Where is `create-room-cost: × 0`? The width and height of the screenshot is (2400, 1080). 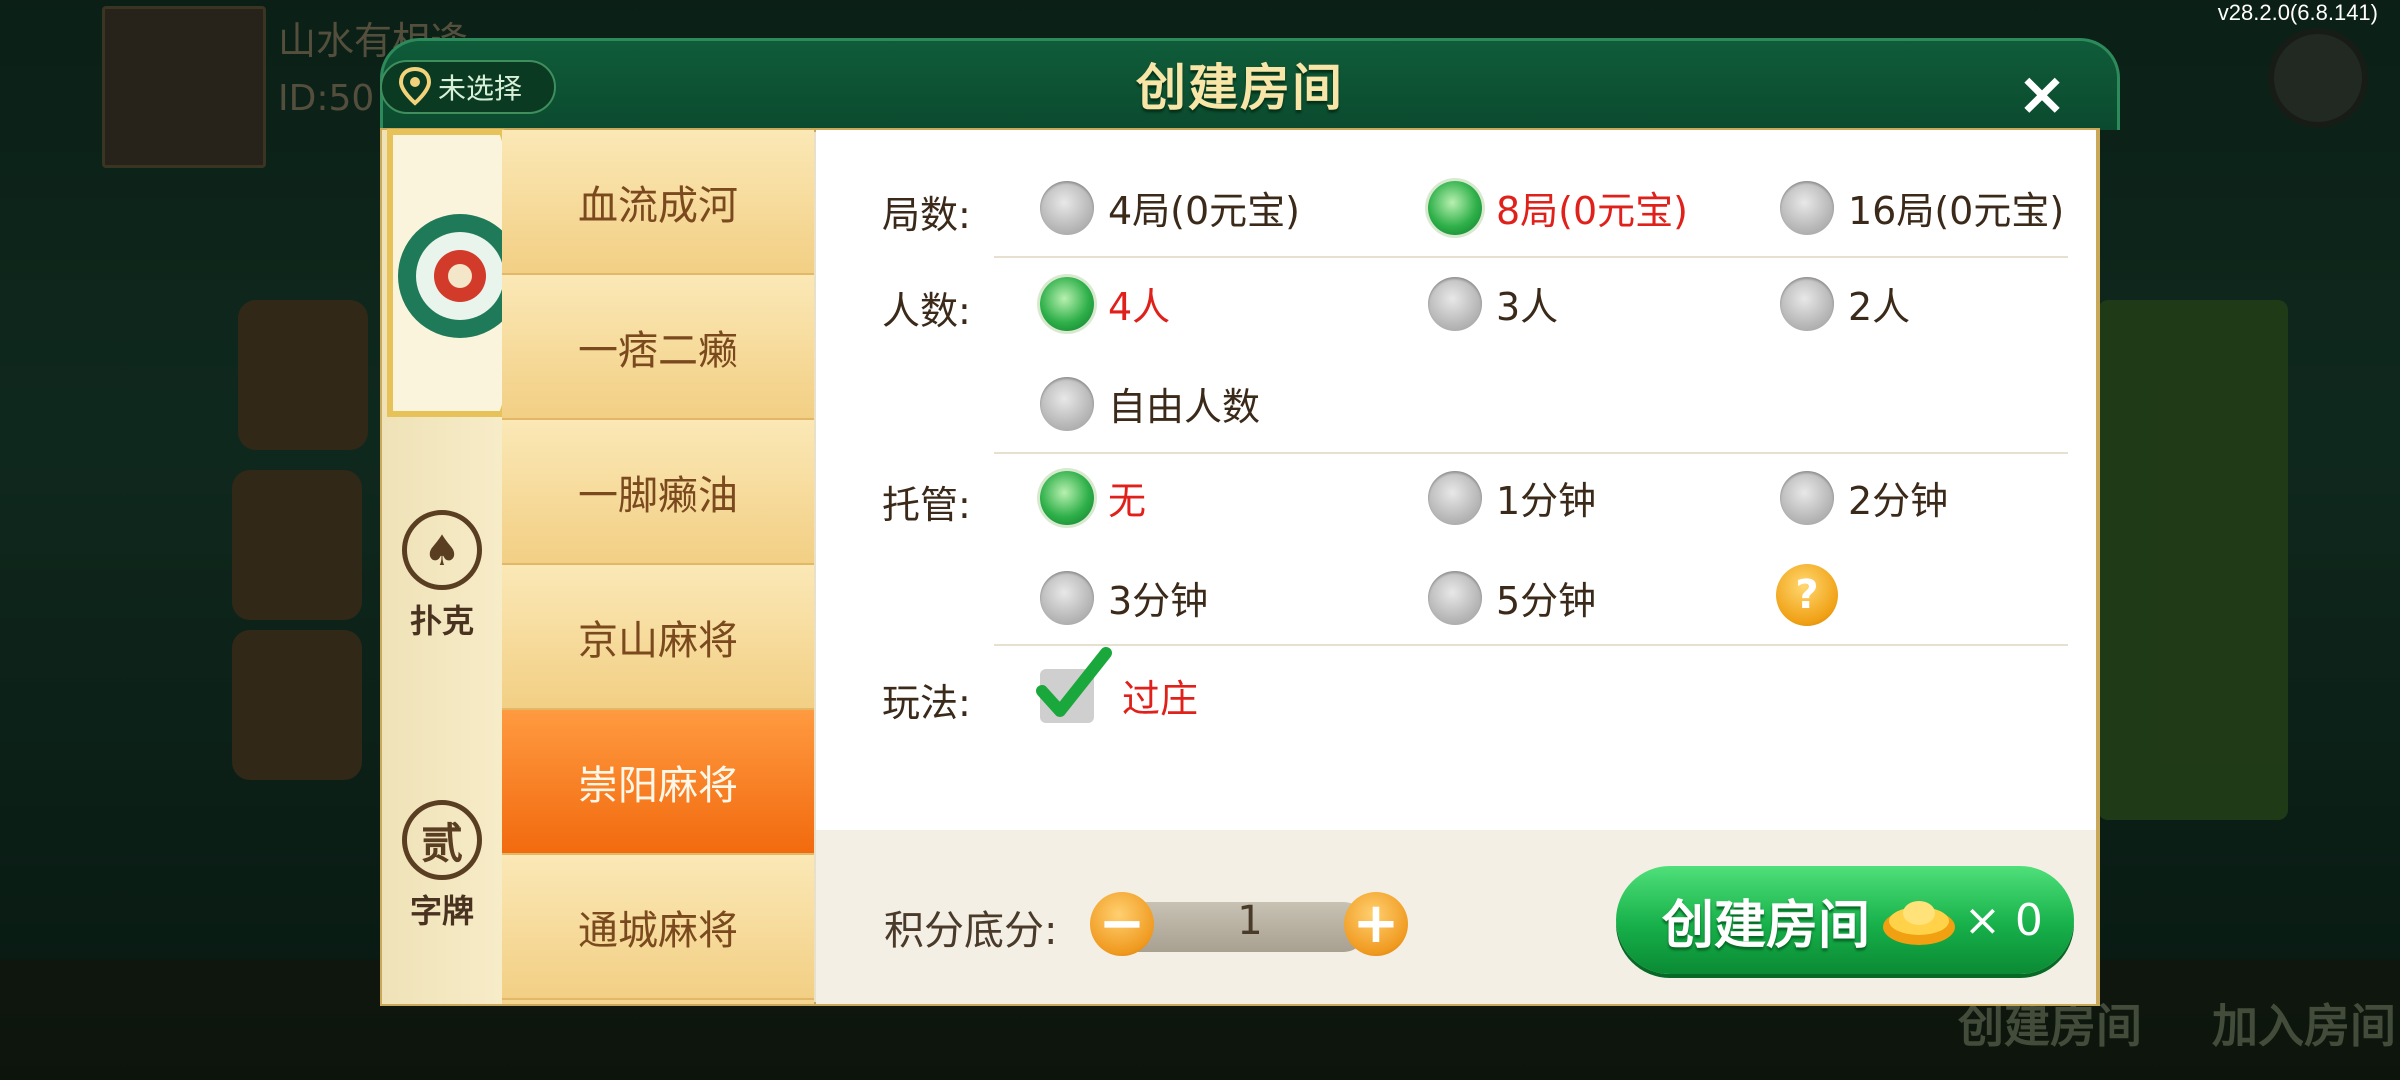 create-room-cost: × 0 is located at coordinates (2003, 920).